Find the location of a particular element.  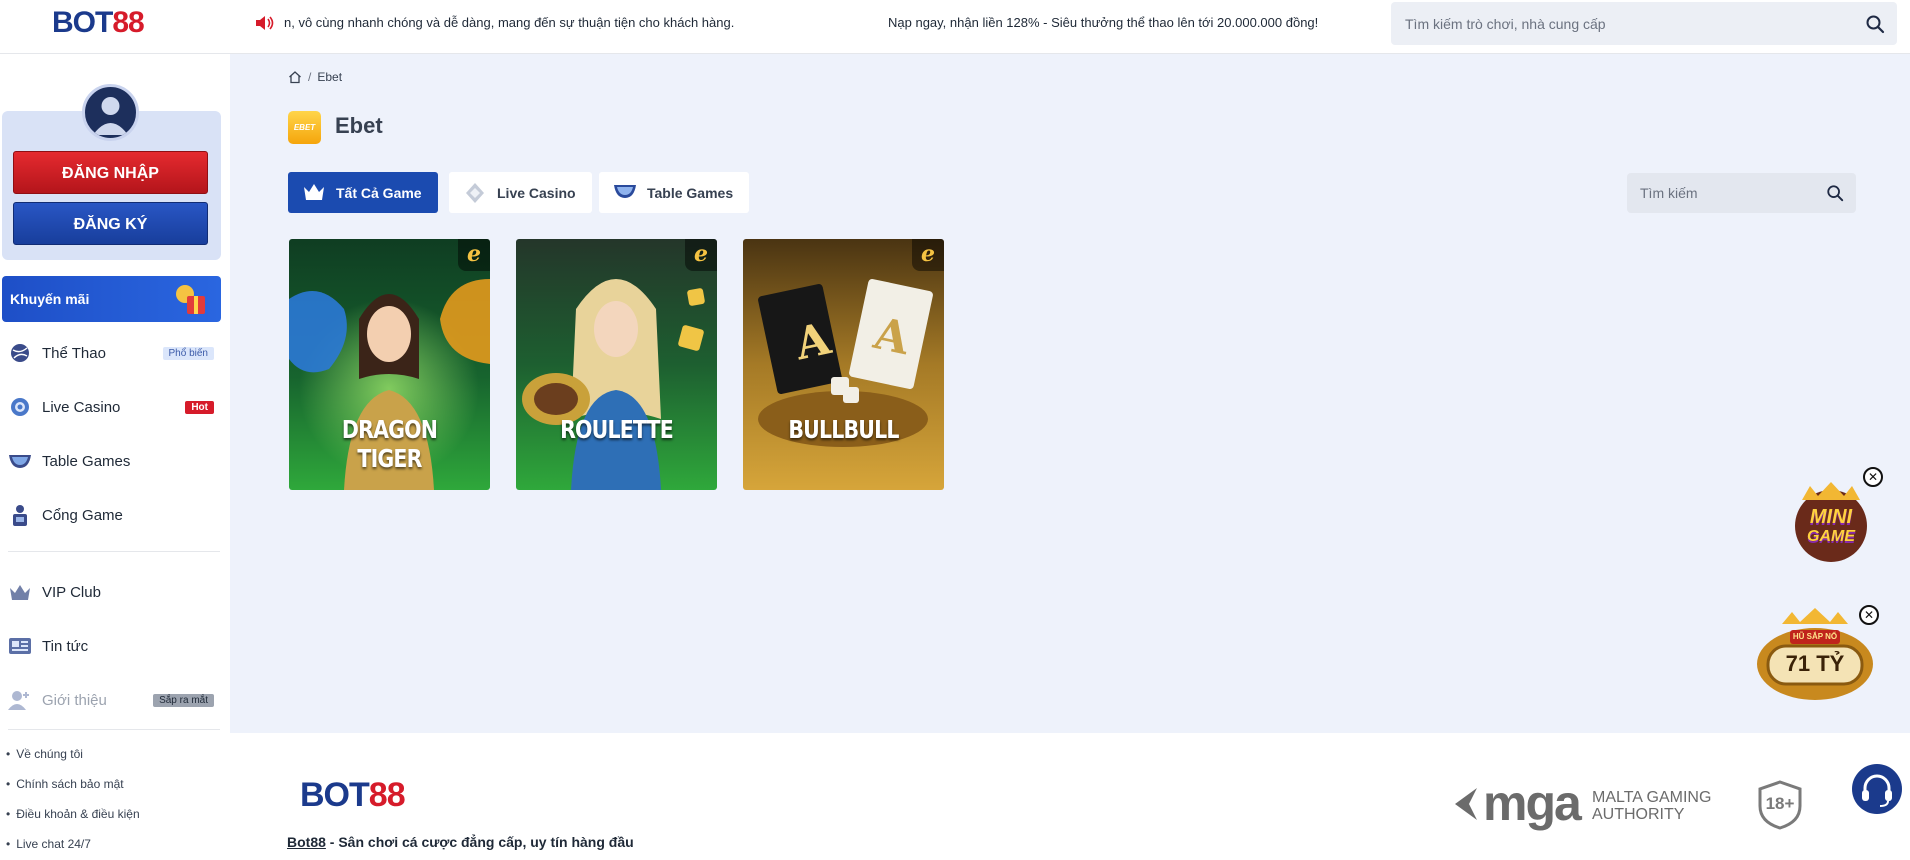

global-search is located at coordinates (1644, 23).